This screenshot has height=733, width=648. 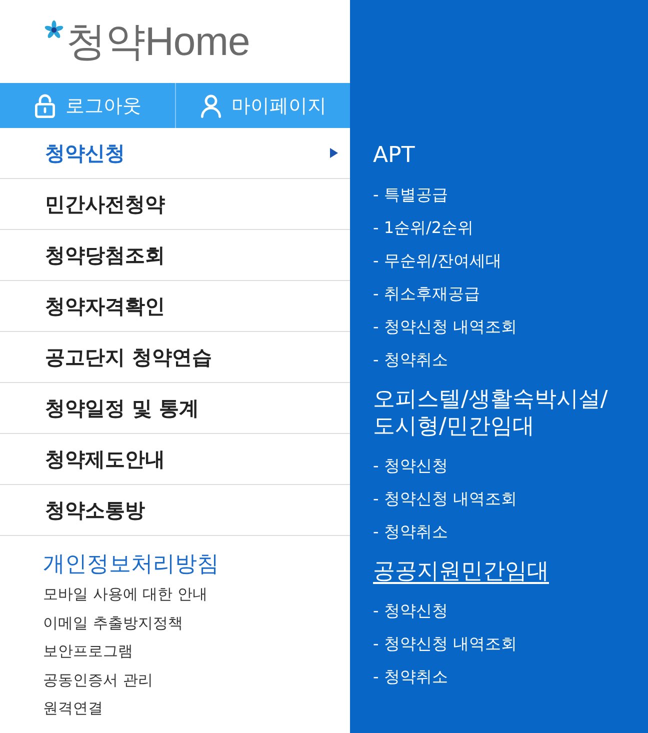 What do you see at coordinates (423, 227) in the screenshot?
I see `submenu-link: - 1순위/2순위` at bounding box center [423, 227].